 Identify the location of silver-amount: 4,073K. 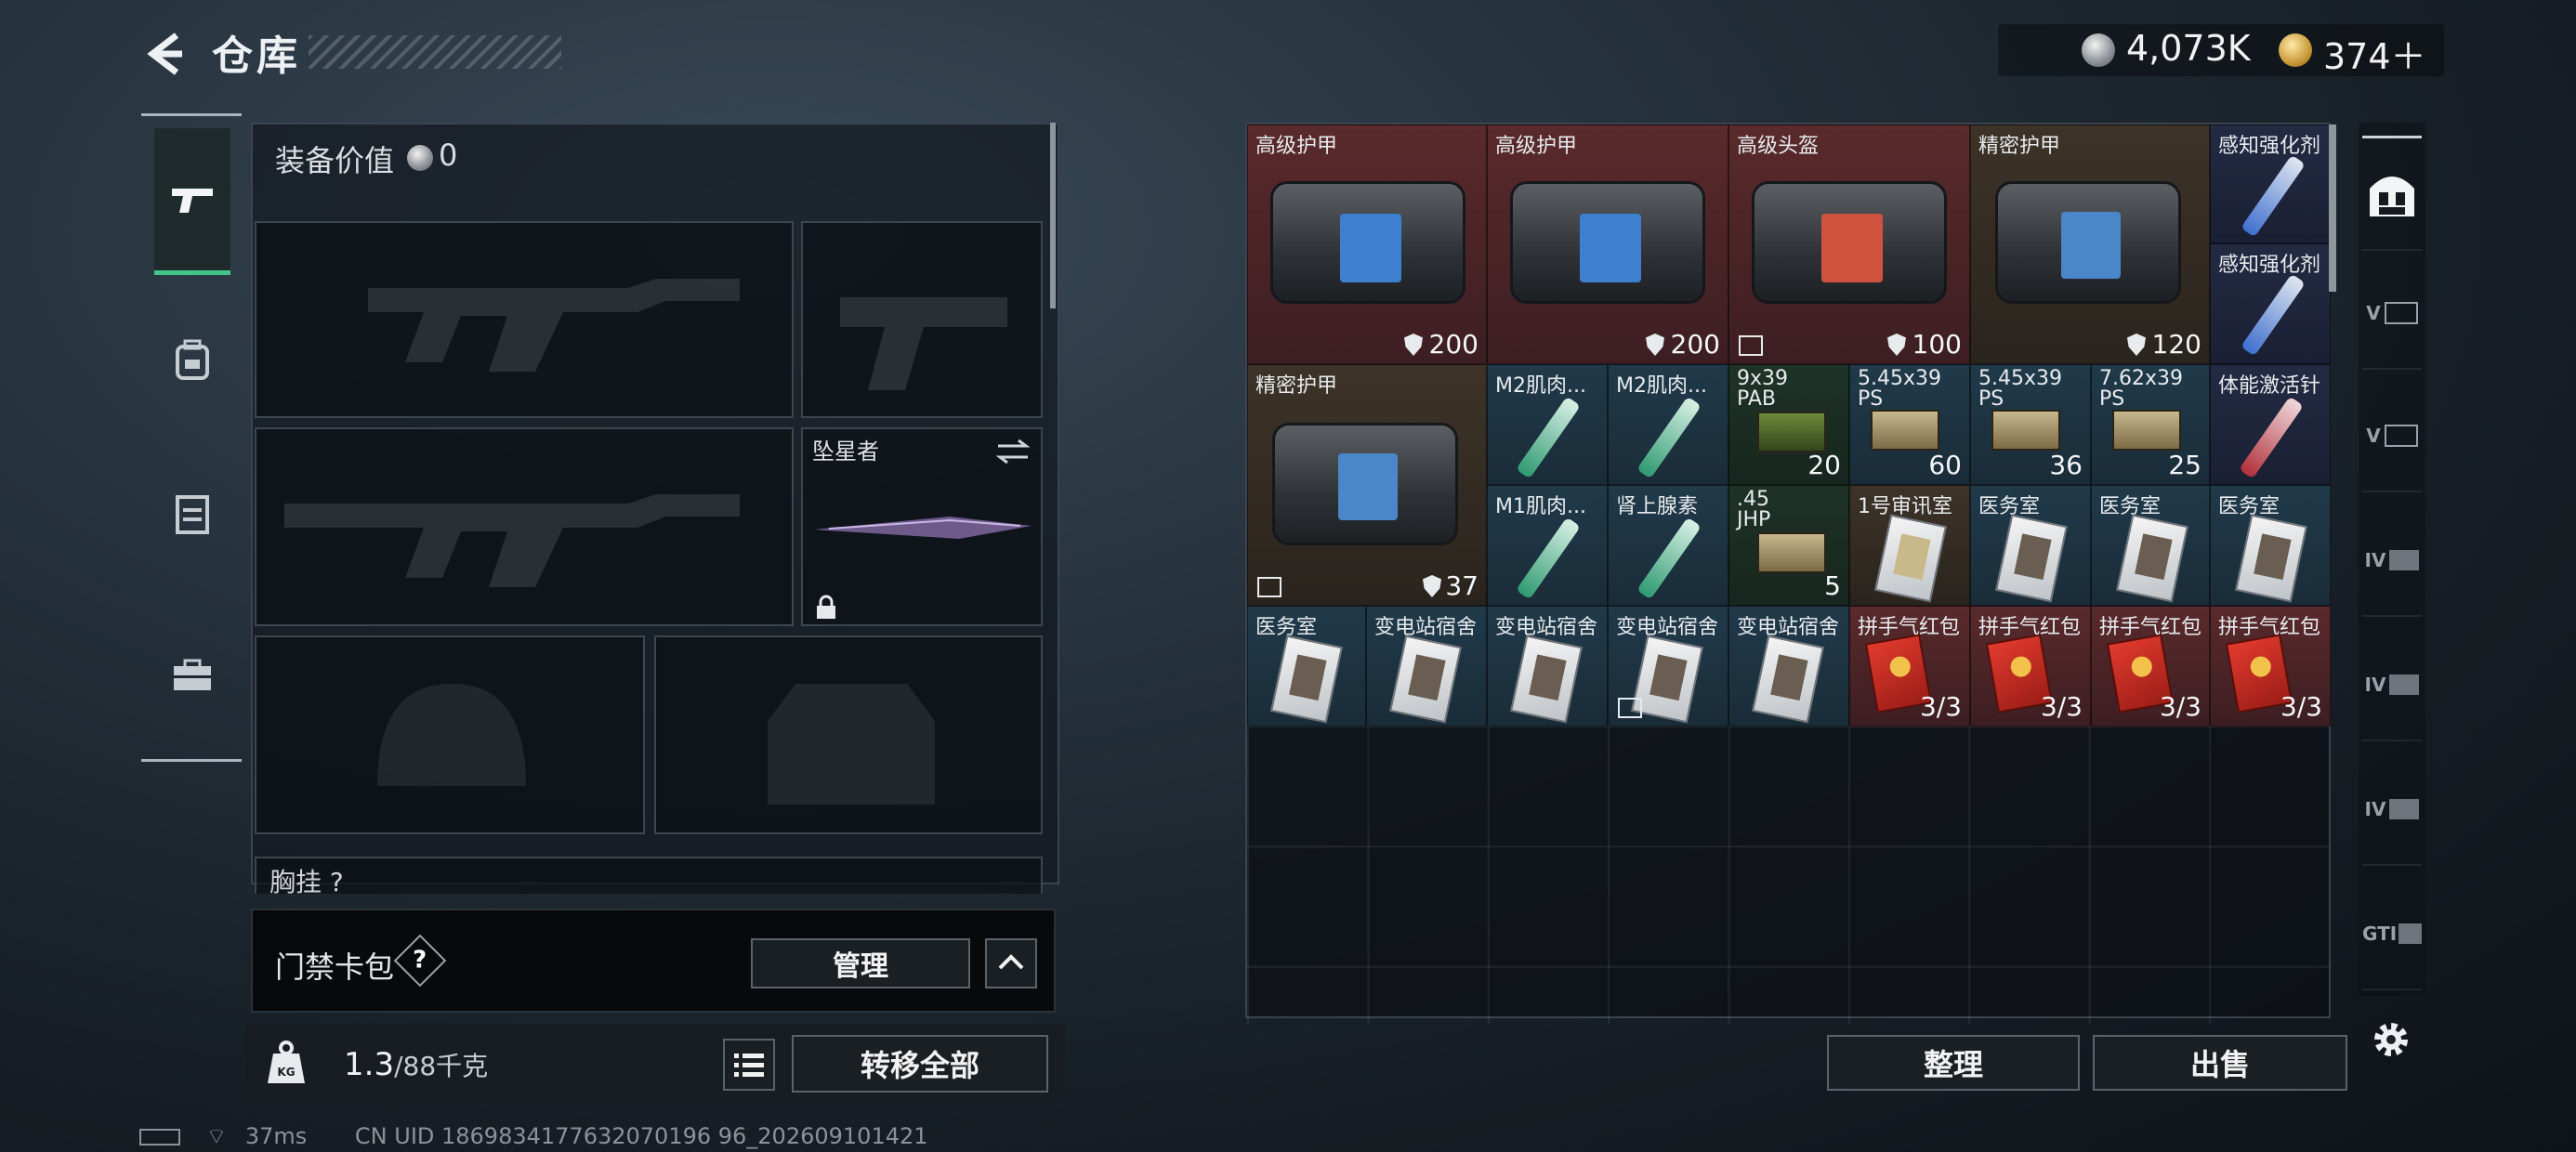
(2188, 48).